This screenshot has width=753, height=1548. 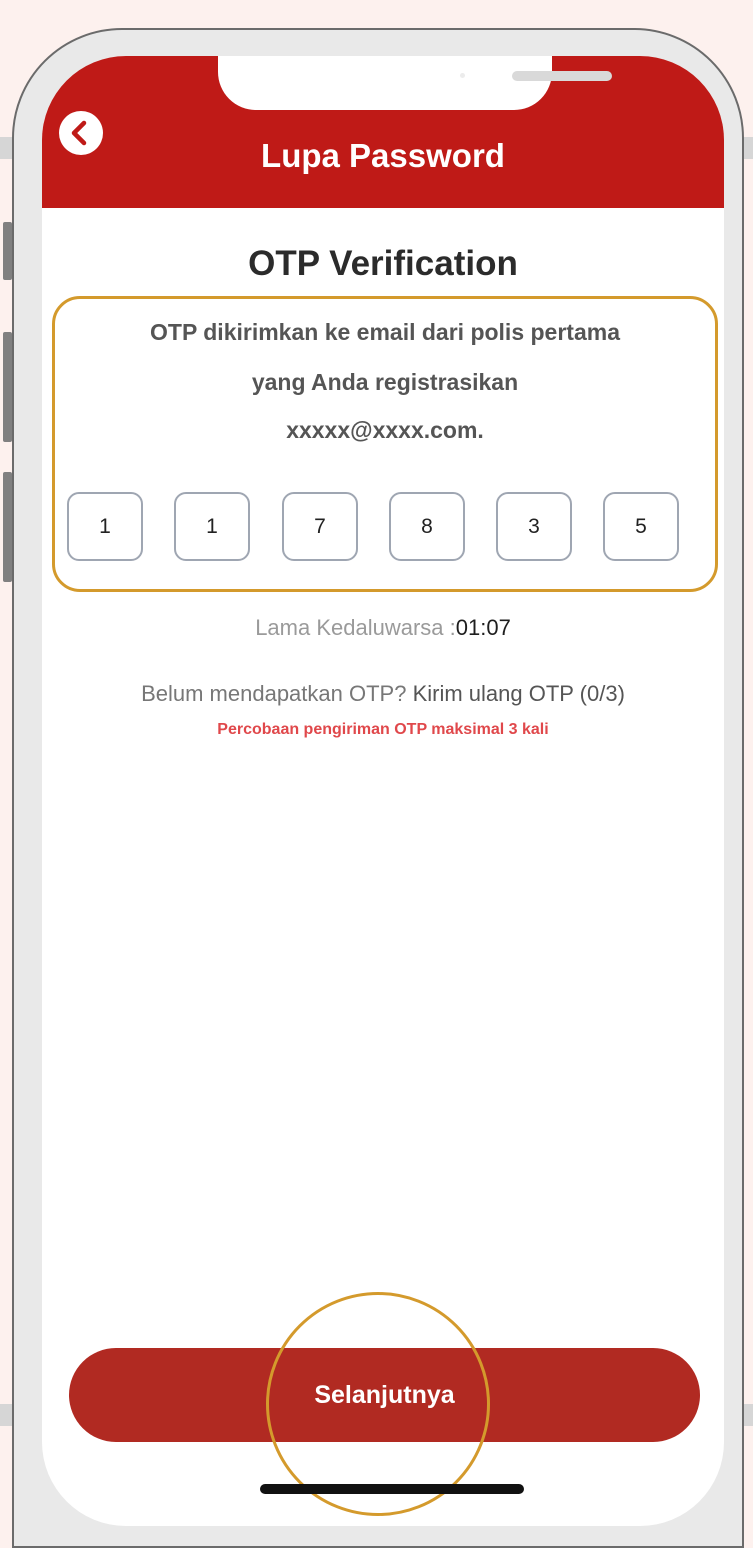 I want to click on home-indicator, so click(x=392, y=1489).